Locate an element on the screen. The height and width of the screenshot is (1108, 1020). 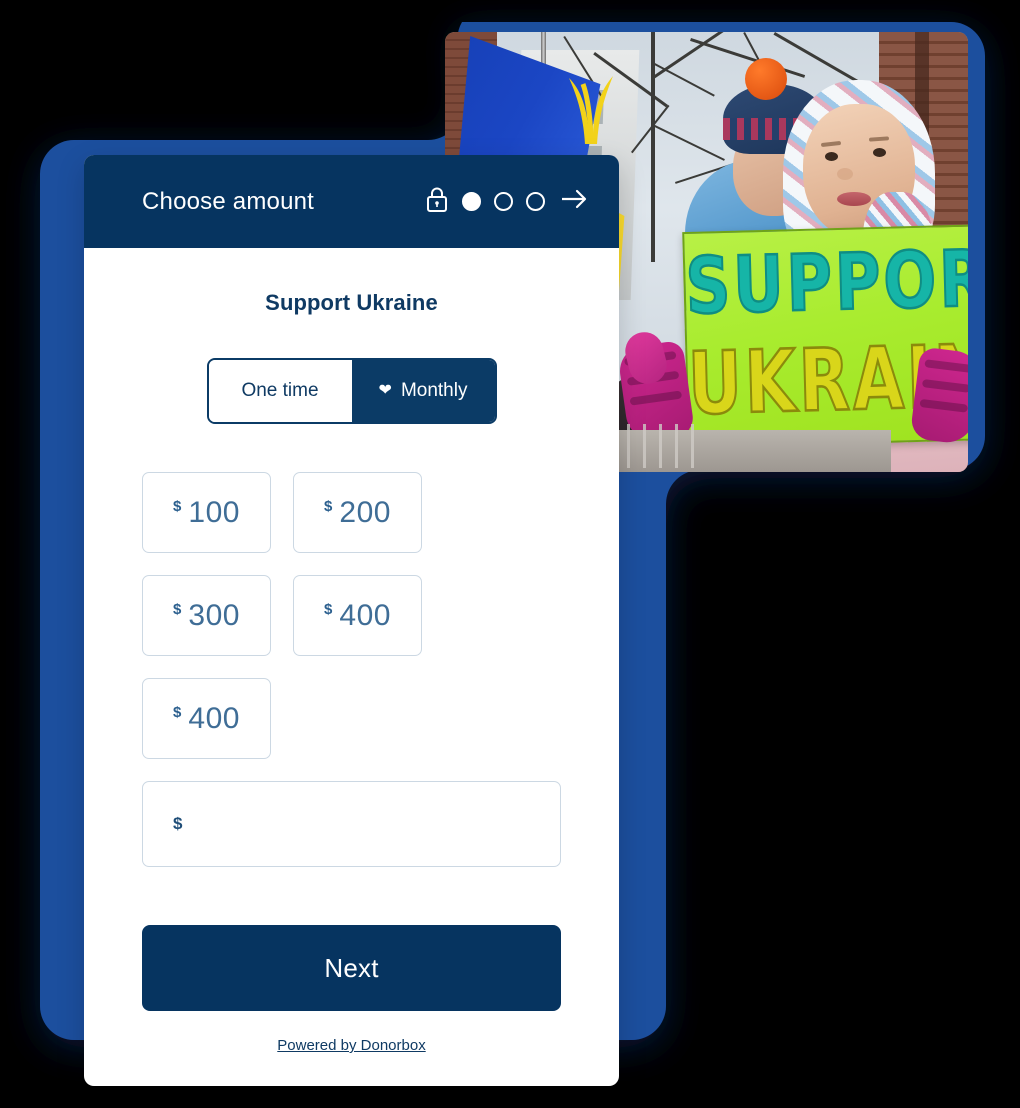
amount-options-grid: $ 100 $ 200 $ 300 $ 400 $ 400 is located at coordinates (351, 615).